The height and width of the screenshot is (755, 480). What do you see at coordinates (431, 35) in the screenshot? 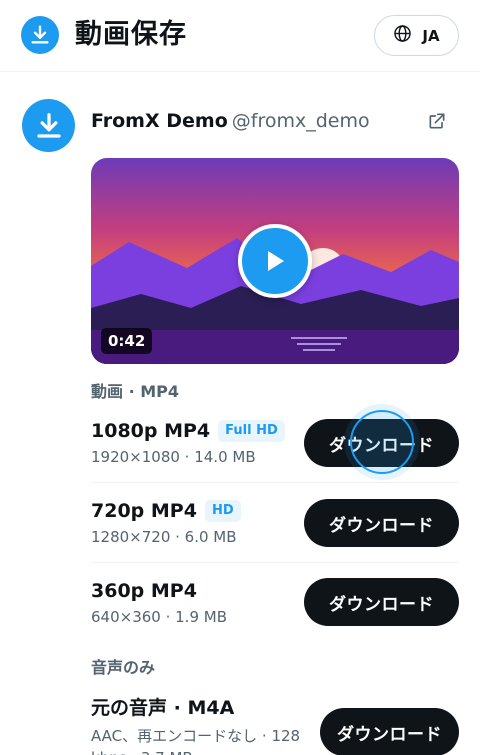
I see `language-label: JA` at bounding box center [431, 35].